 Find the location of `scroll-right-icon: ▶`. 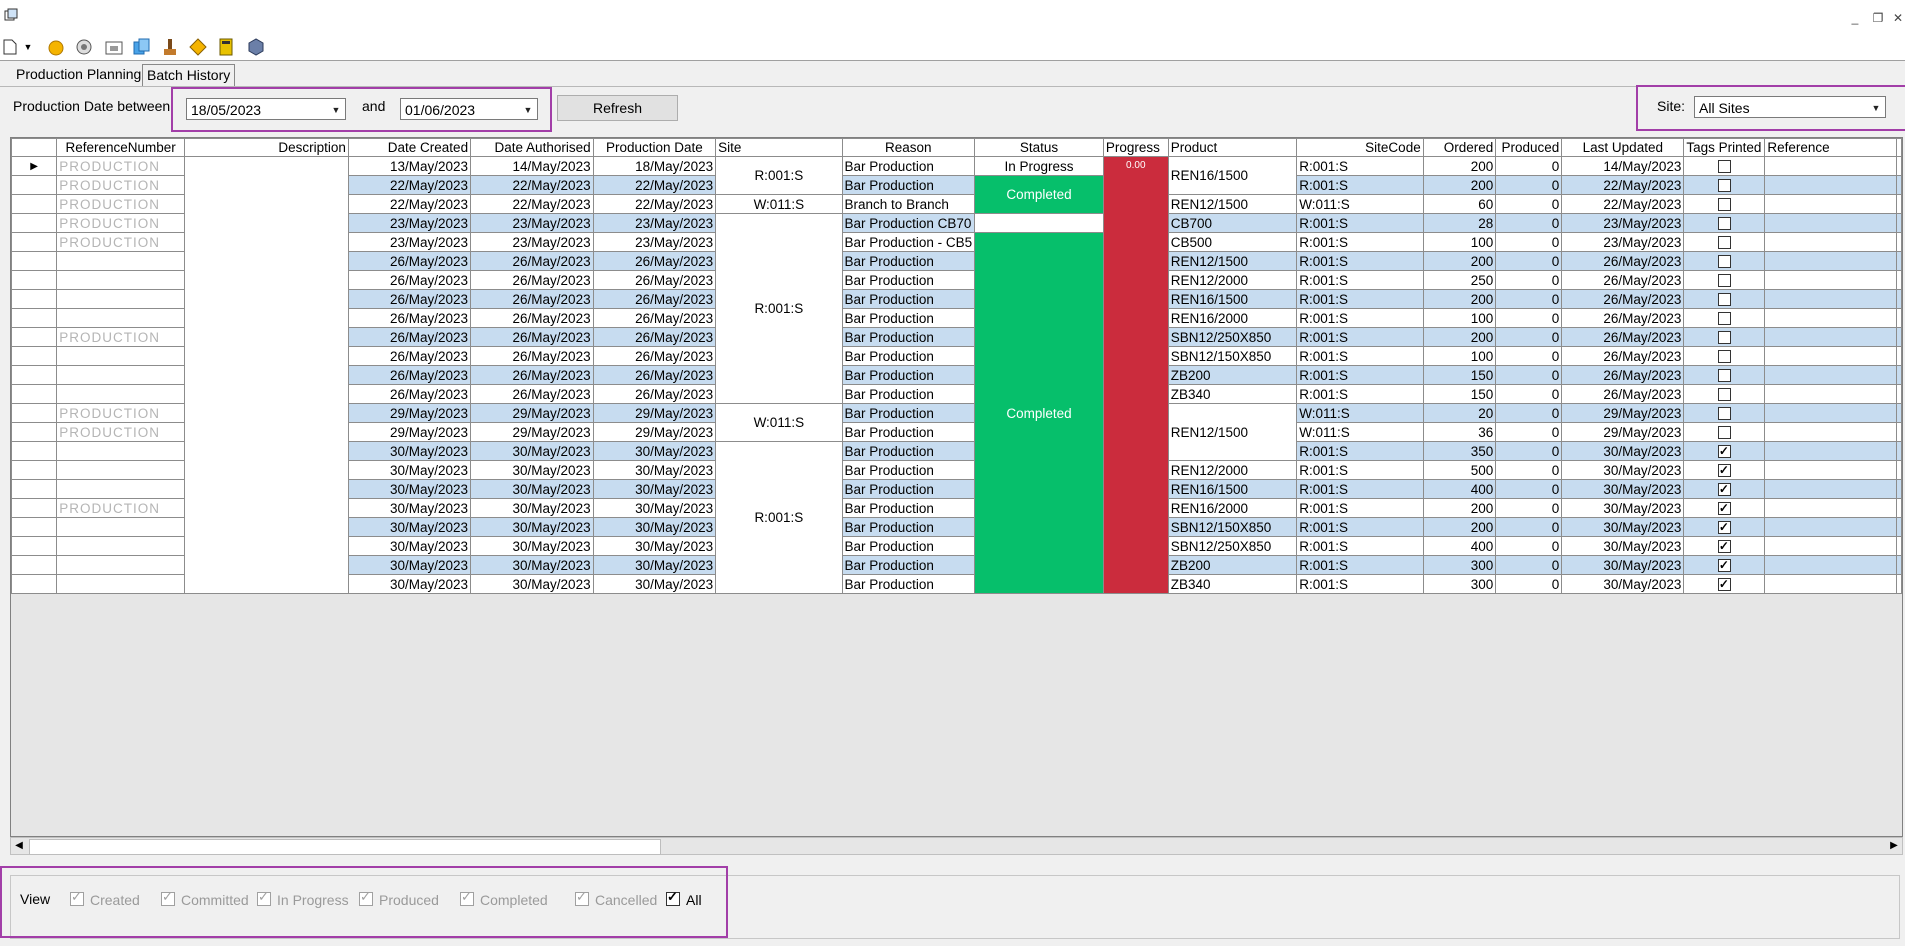

scroll-right-icon: ▶ is located at coordinates (1894, 846).